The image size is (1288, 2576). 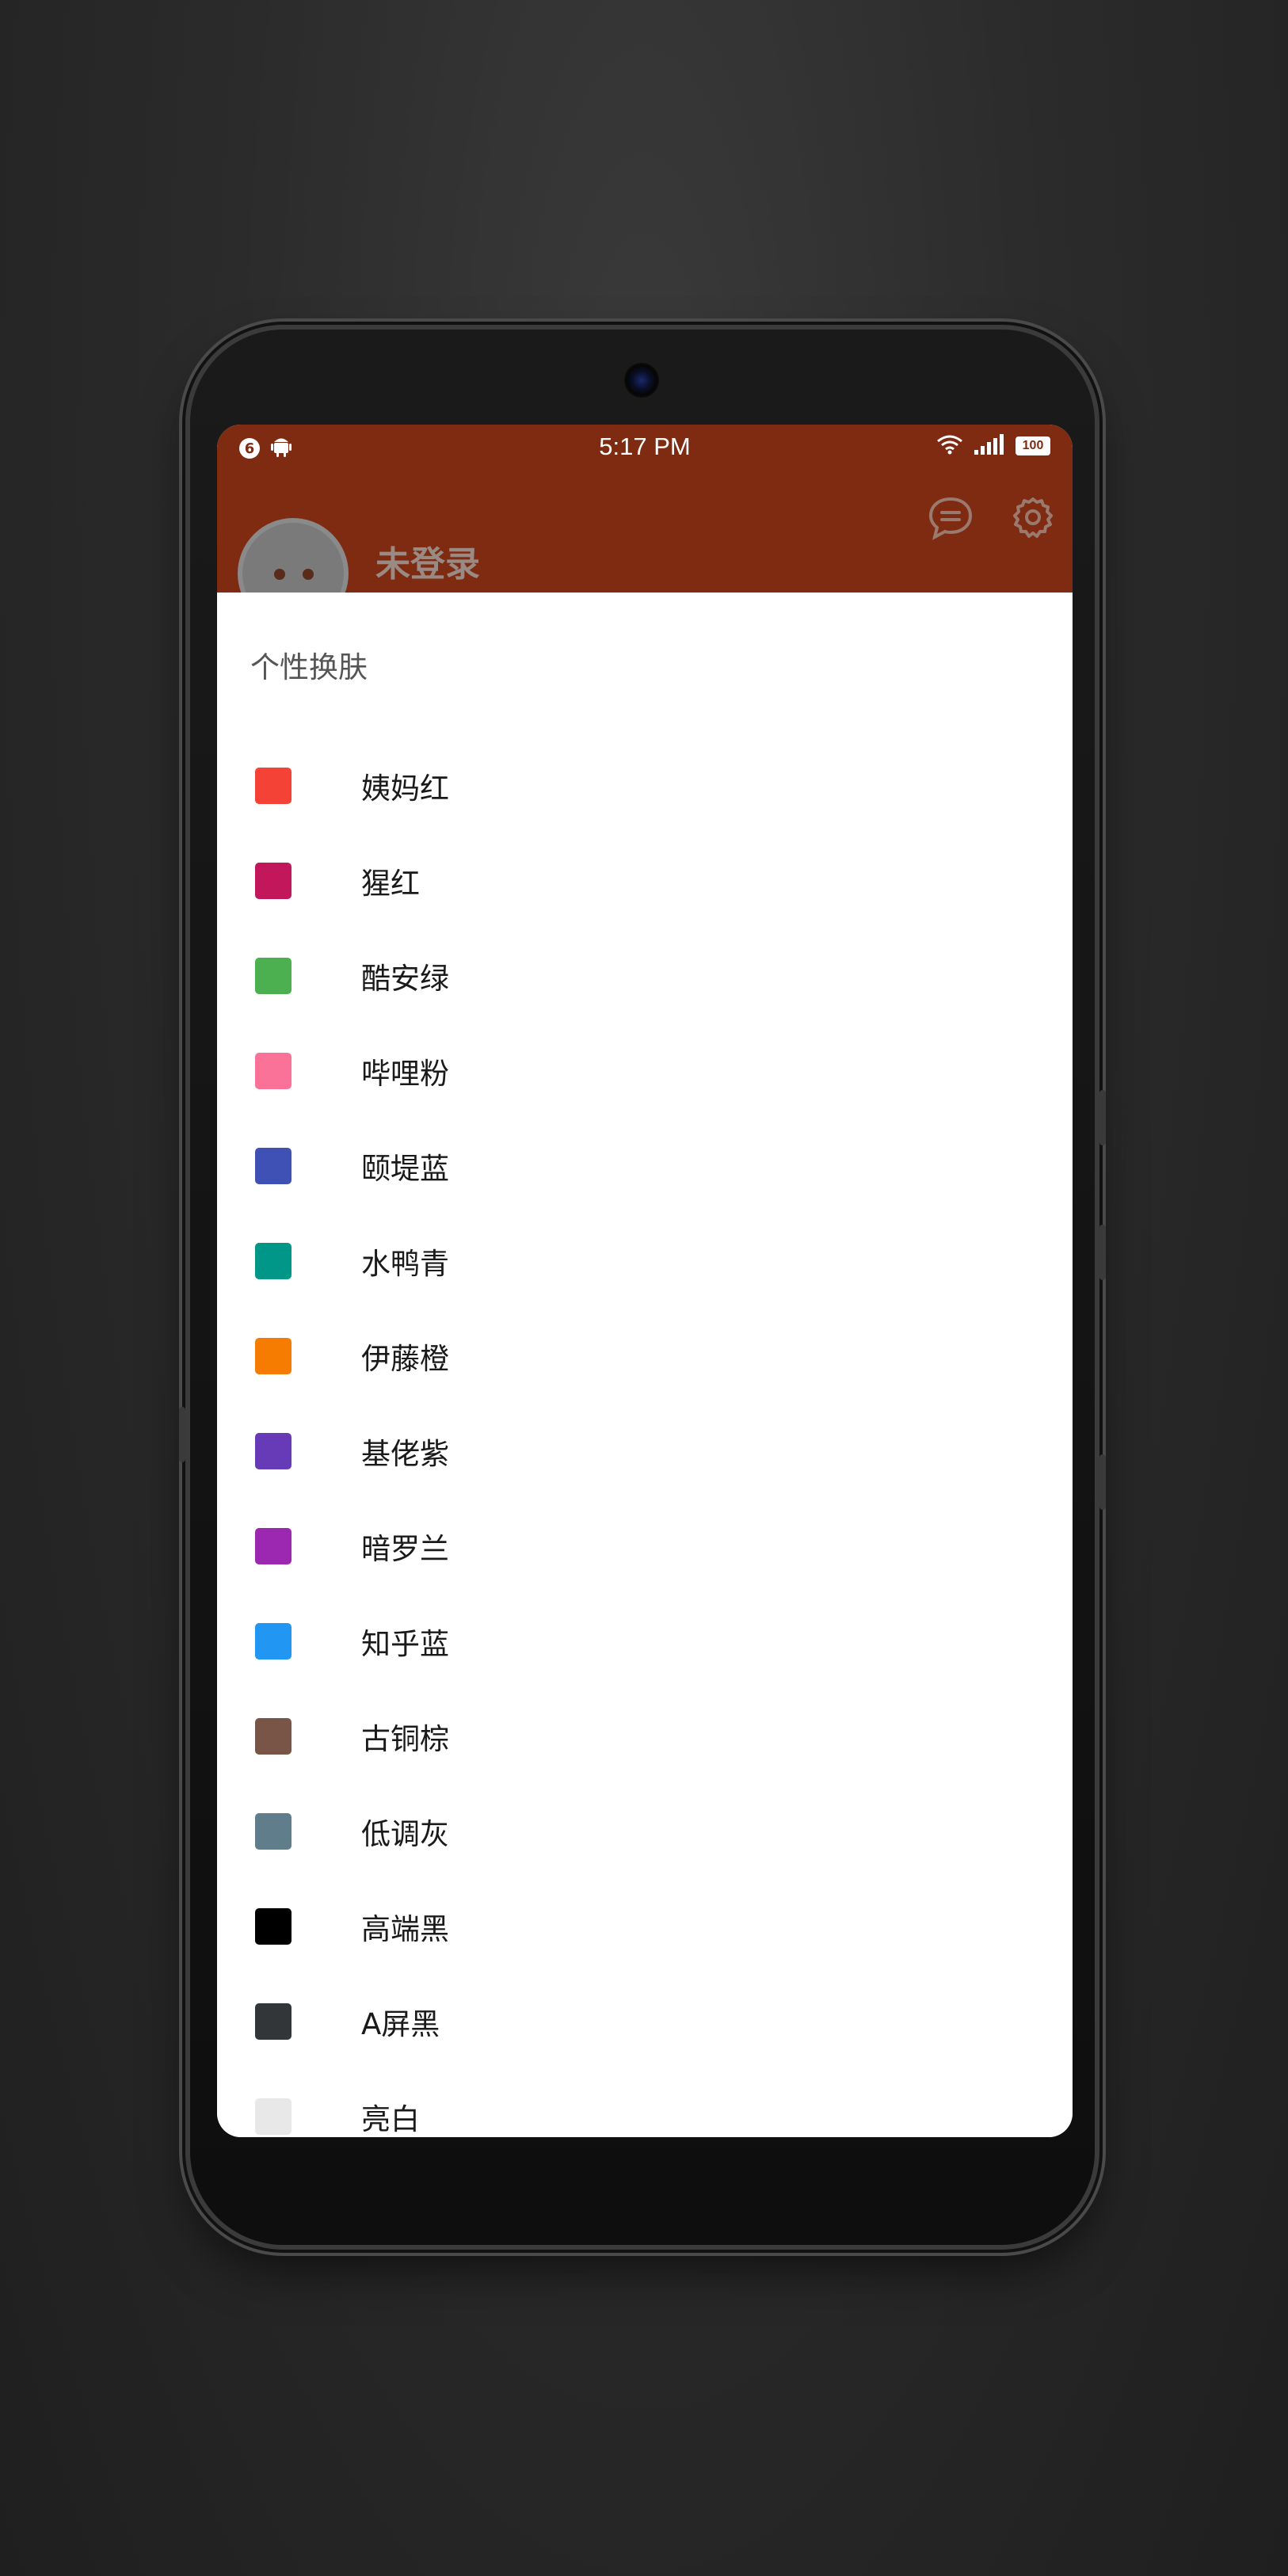 What do you see at coordinates (405, 1454) in the screenshot?
I see `theme-label: 基佬紫` at bounding box center [405, 1454].